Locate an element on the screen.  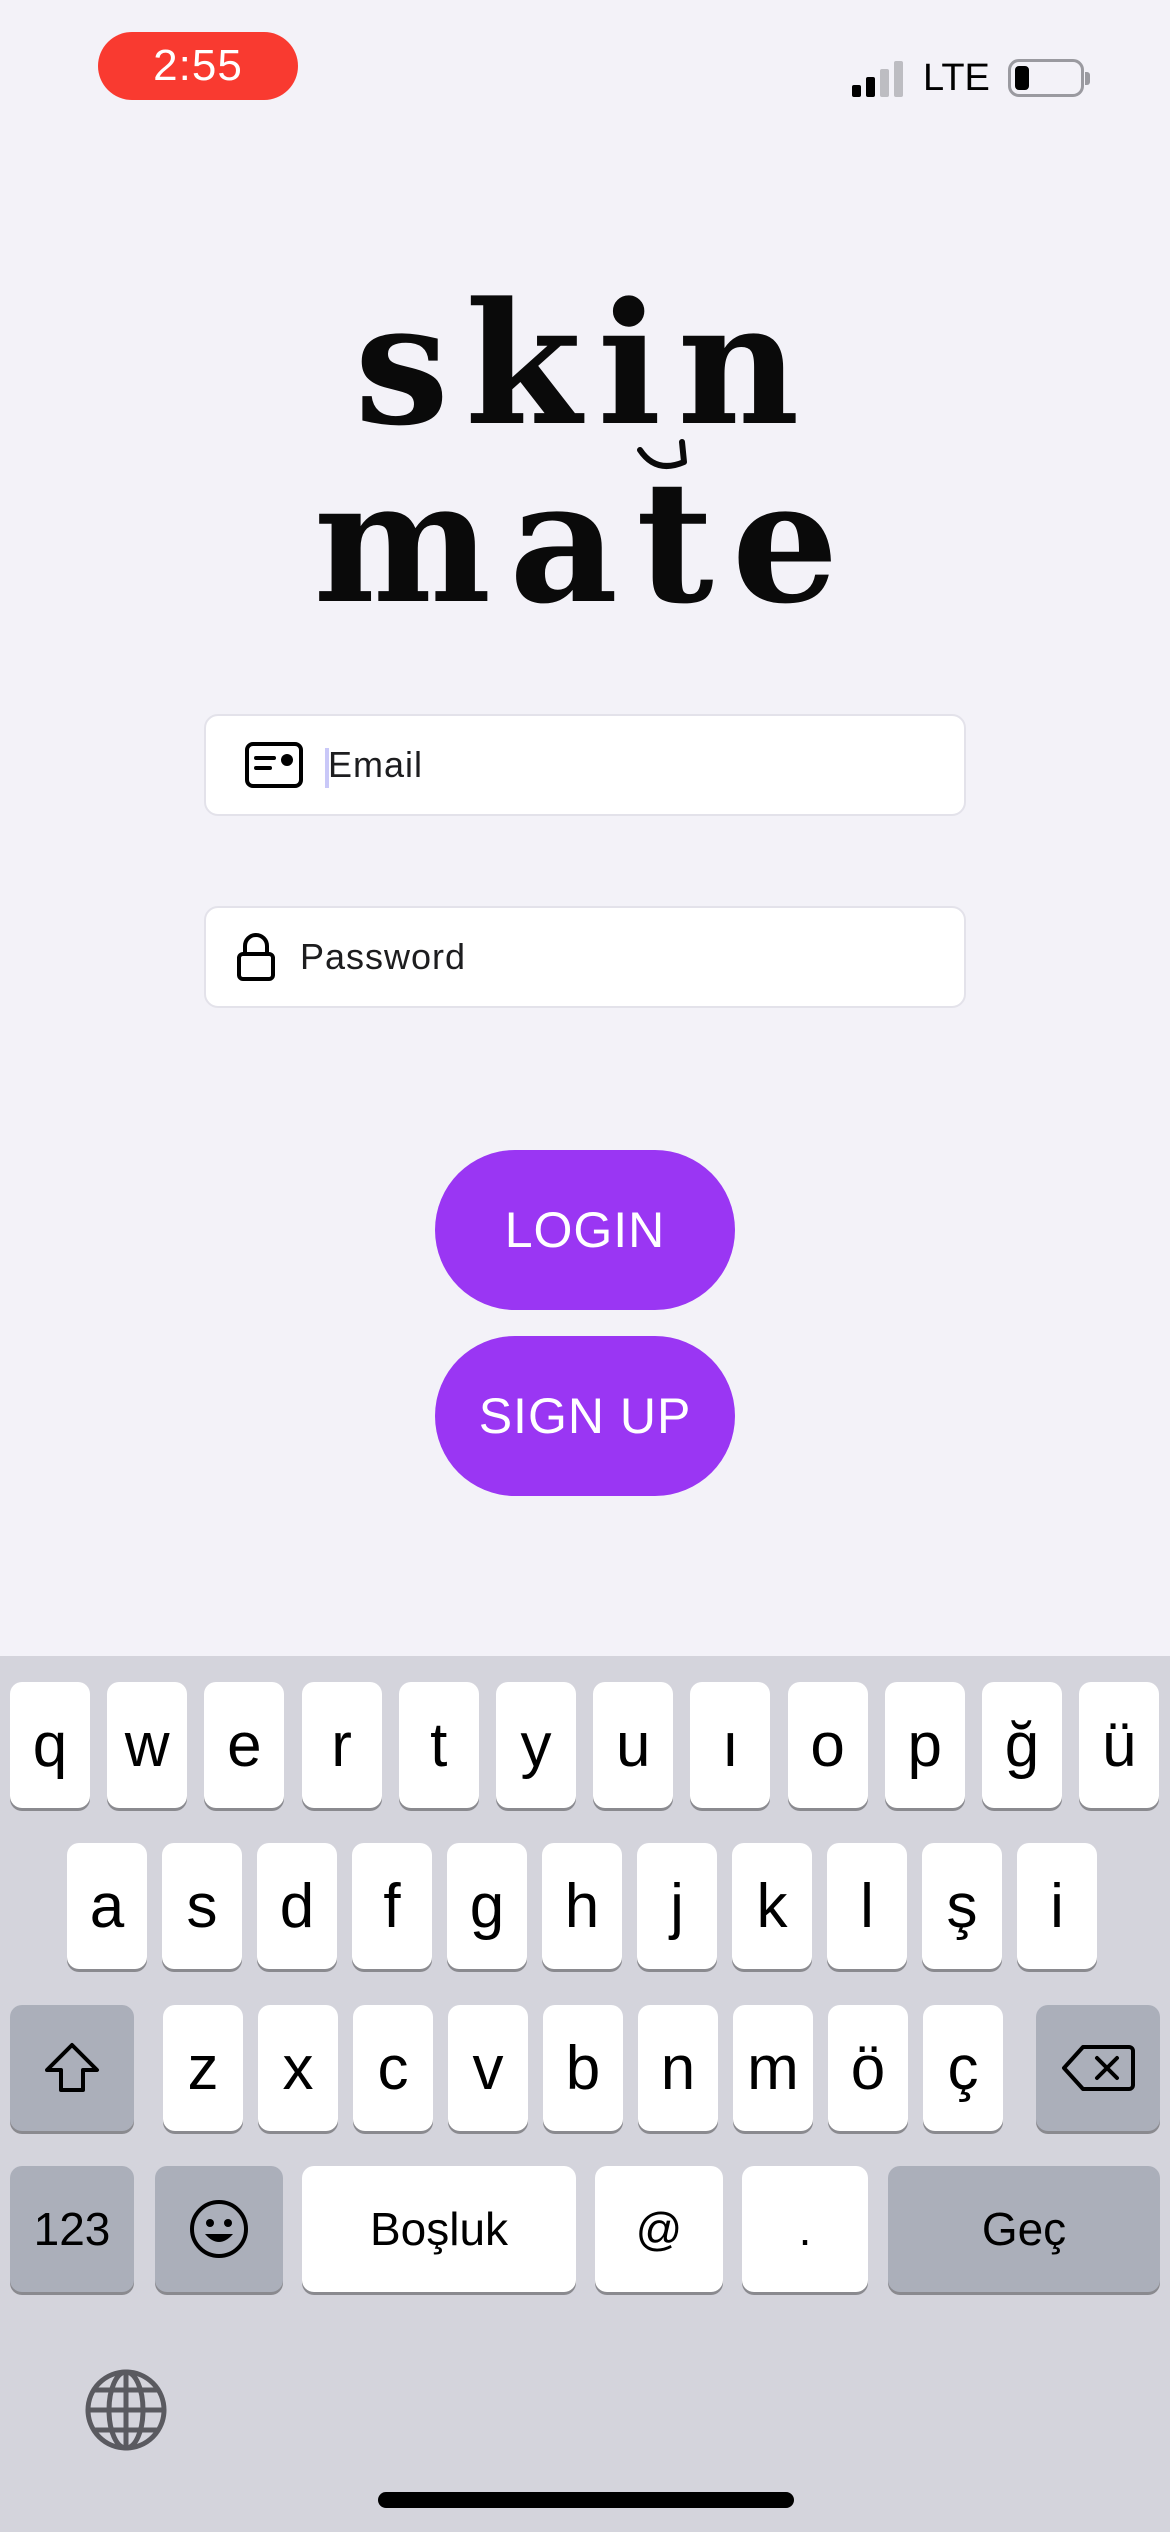
key-ö: ö is located at coordinates (868, 2068).